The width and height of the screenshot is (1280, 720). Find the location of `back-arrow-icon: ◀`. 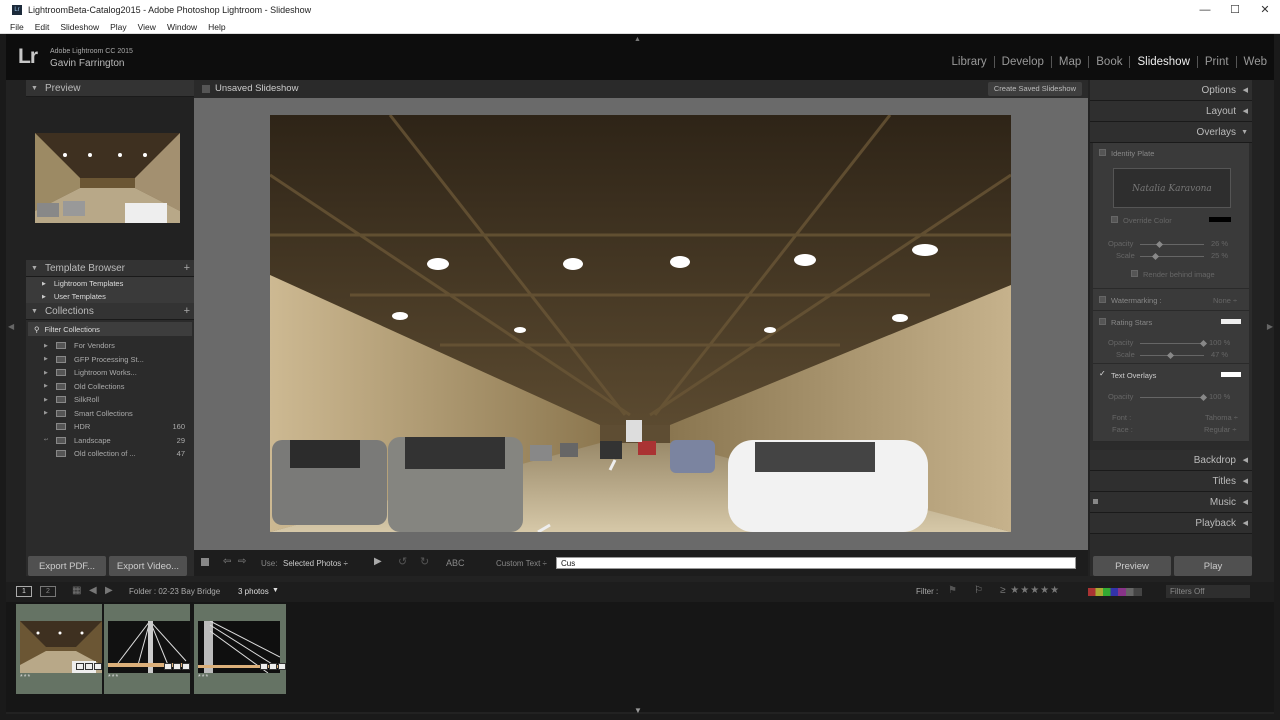

back-arrow-icon: ◀ is located at coordinates (93, 590).